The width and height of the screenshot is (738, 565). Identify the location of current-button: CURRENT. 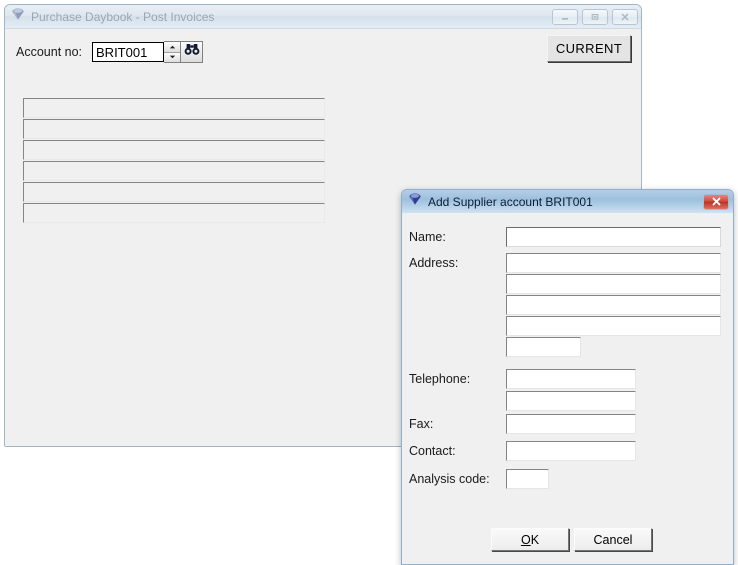
(589, 48).